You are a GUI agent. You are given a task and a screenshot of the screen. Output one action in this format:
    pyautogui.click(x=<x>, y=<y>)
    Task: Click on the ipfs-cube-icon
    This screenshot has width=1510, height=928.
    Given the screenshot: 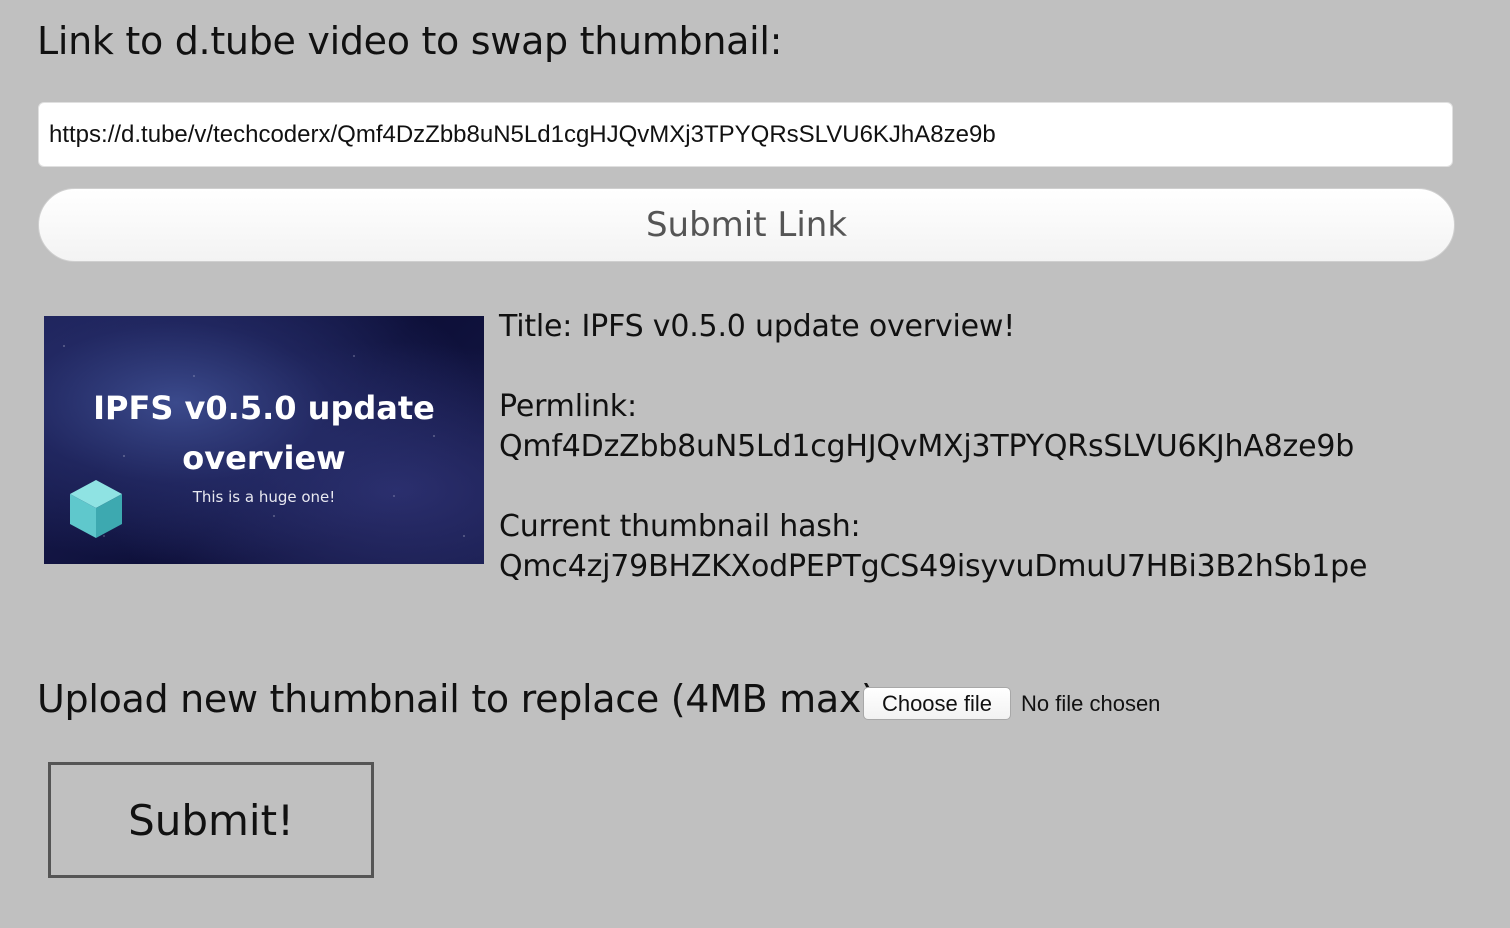 What is the action you would take?
    pyautogui.click(x=96, y=509)
    